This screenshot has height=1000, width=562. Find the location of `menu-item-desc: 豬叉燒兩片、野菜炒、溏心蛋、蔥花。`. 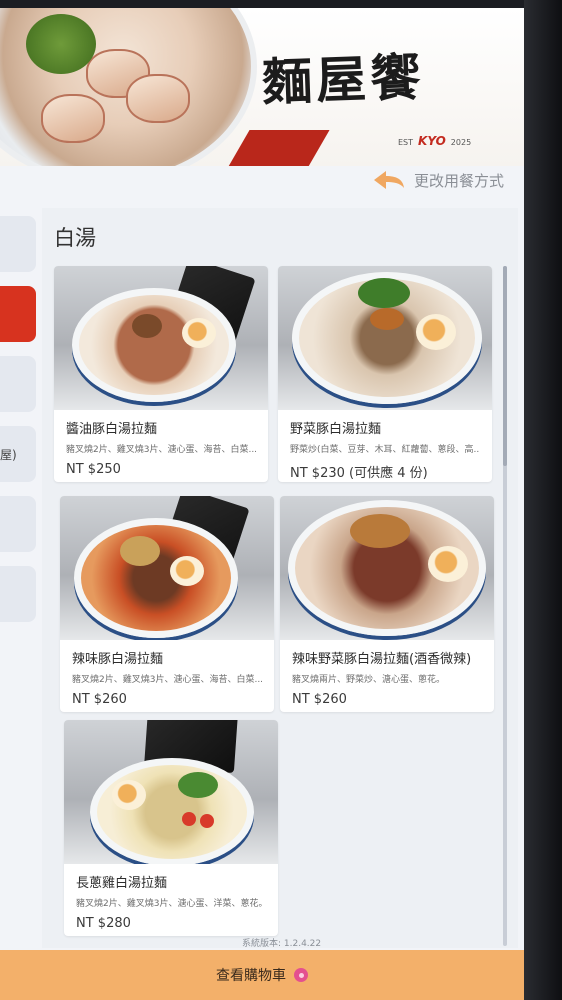

menu-item-desc: 豬叉燒兩片、野菜炒、溏心蛋、蔥花。 is located at coordinates (369, 680).